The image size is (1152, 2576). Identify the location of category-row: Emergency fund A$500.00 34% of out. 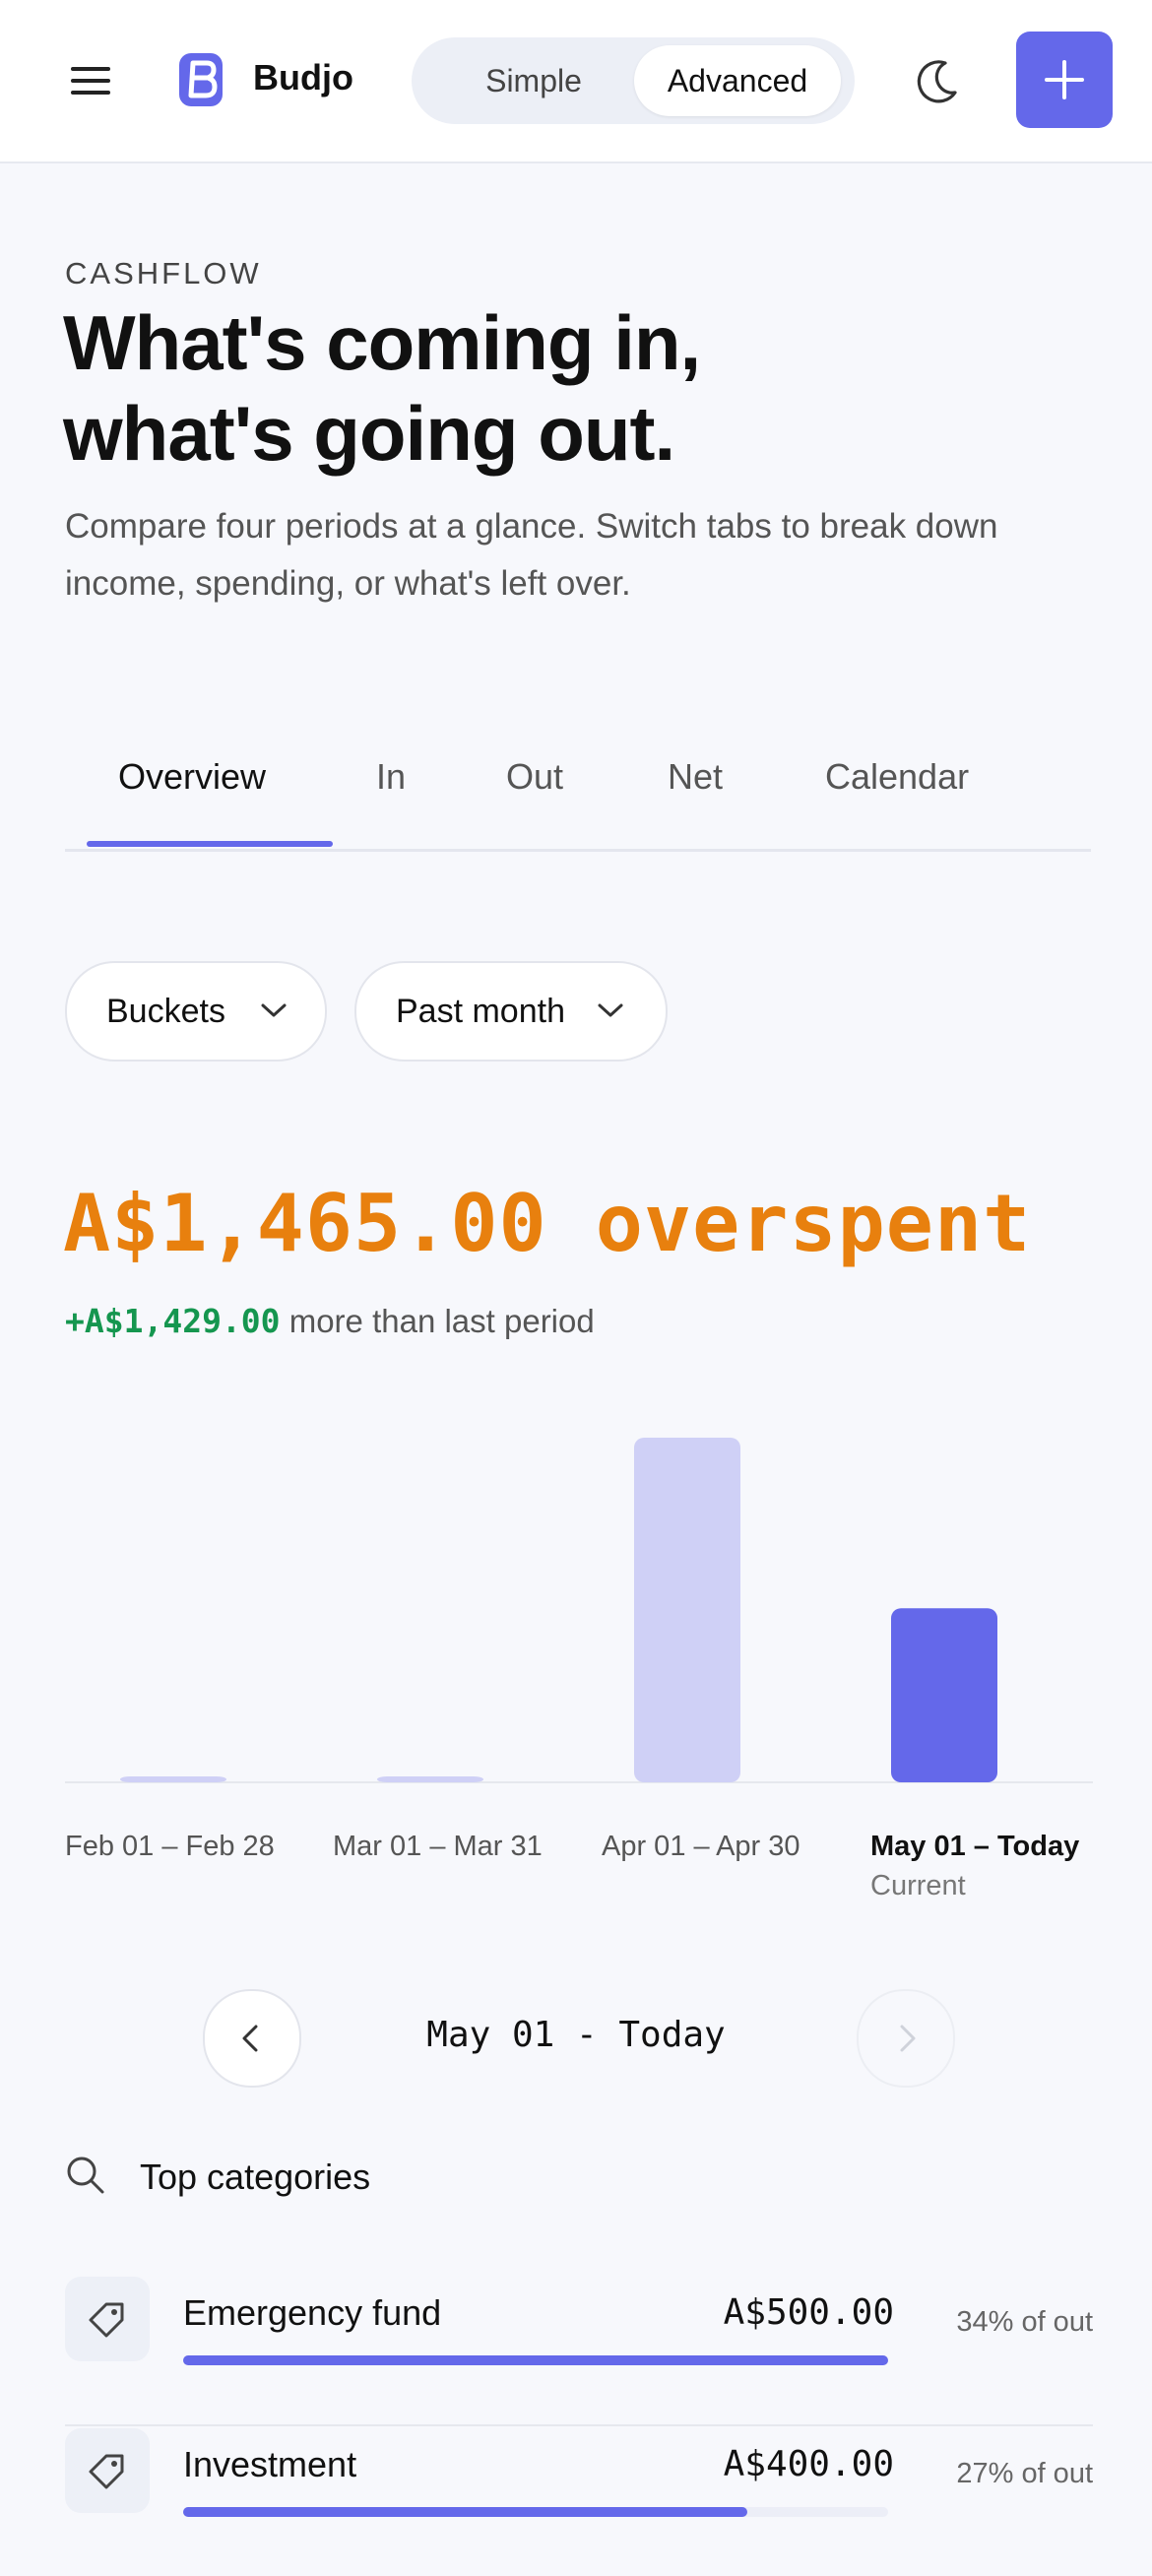
(579, 2351).